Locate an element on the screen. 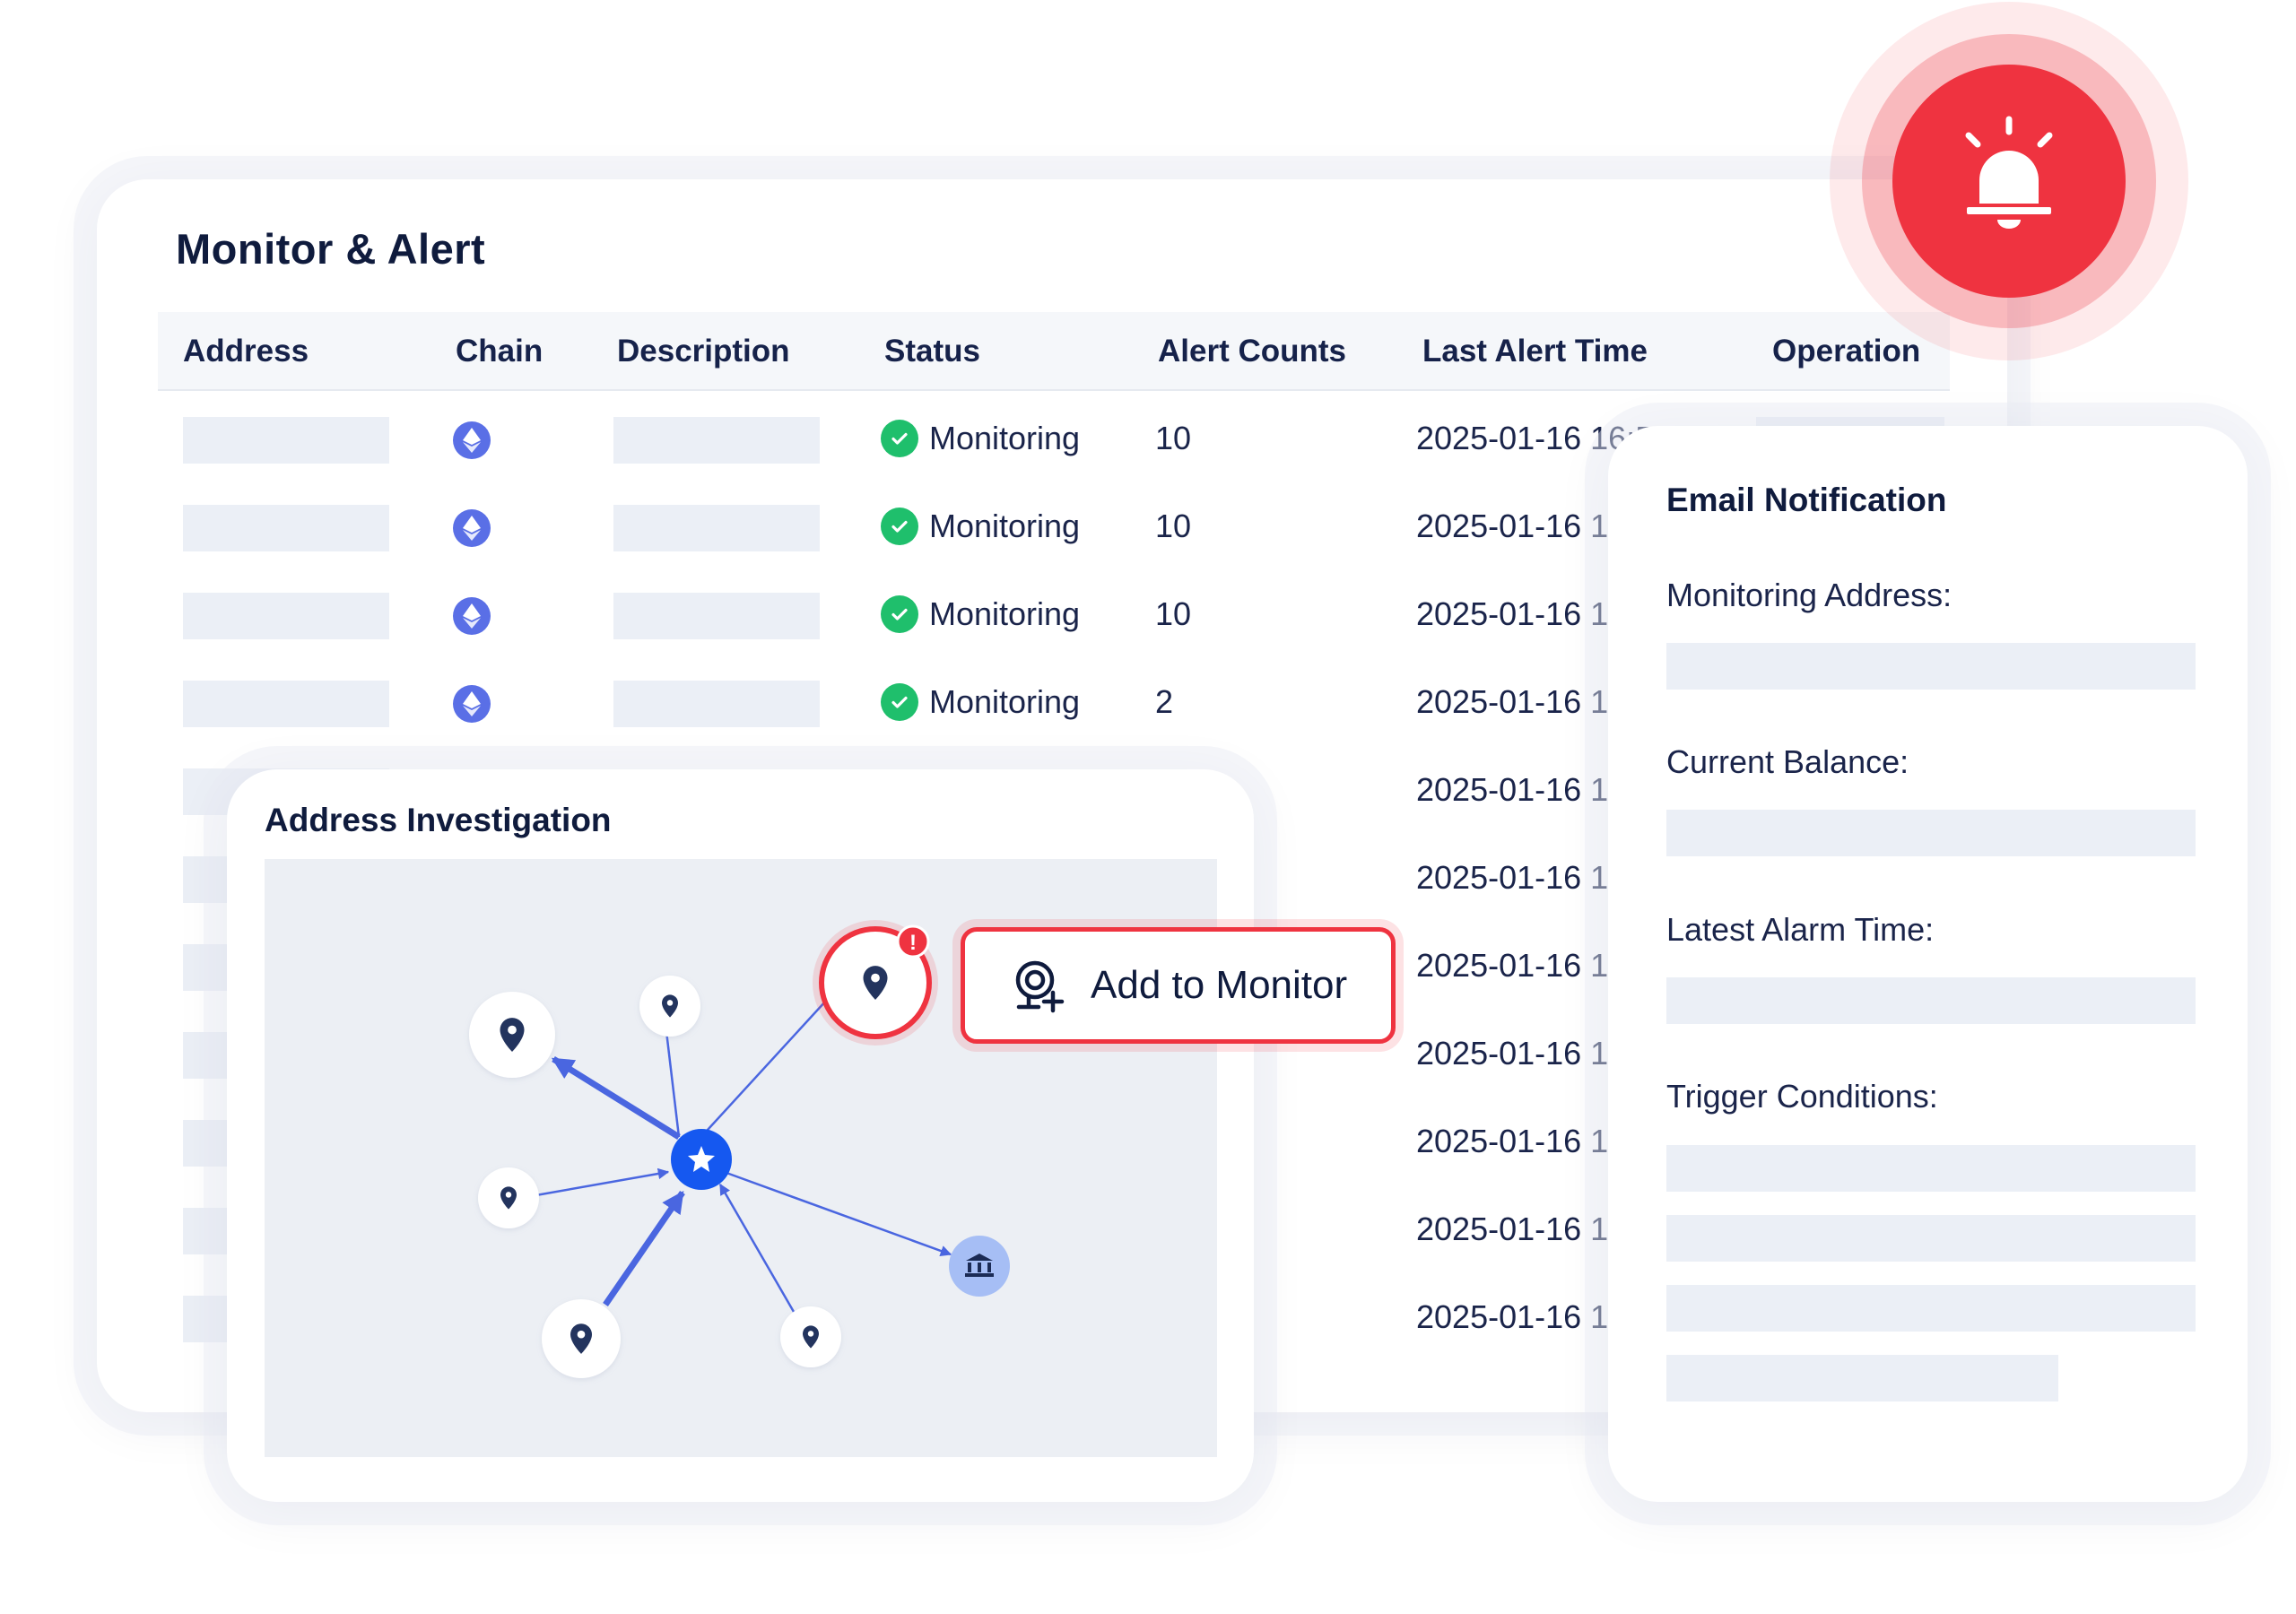 The image size is (2296, 1614). latest-alarm-time-label: Latest Alarm Time: is located at coordinates (1800, 929).